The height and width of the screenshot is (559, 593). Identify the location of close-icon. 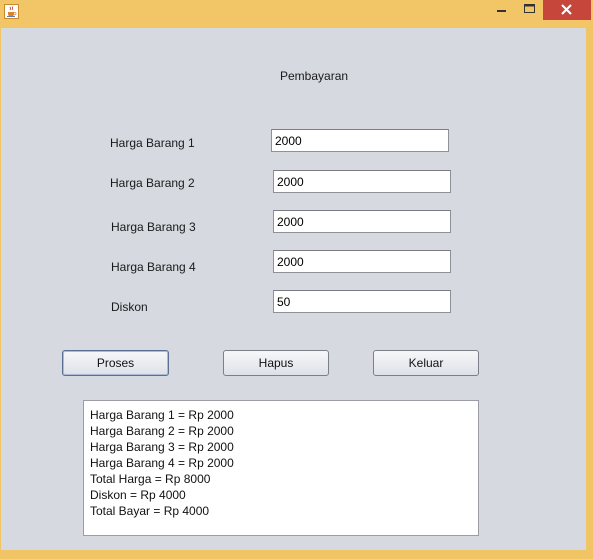
(566, 9).